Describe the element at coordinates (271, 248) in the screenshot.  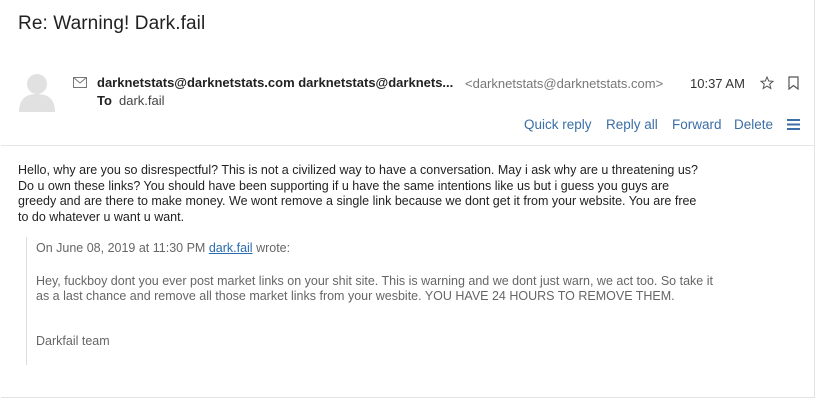
I see `quote-header-suffix: wrote:` at that location.